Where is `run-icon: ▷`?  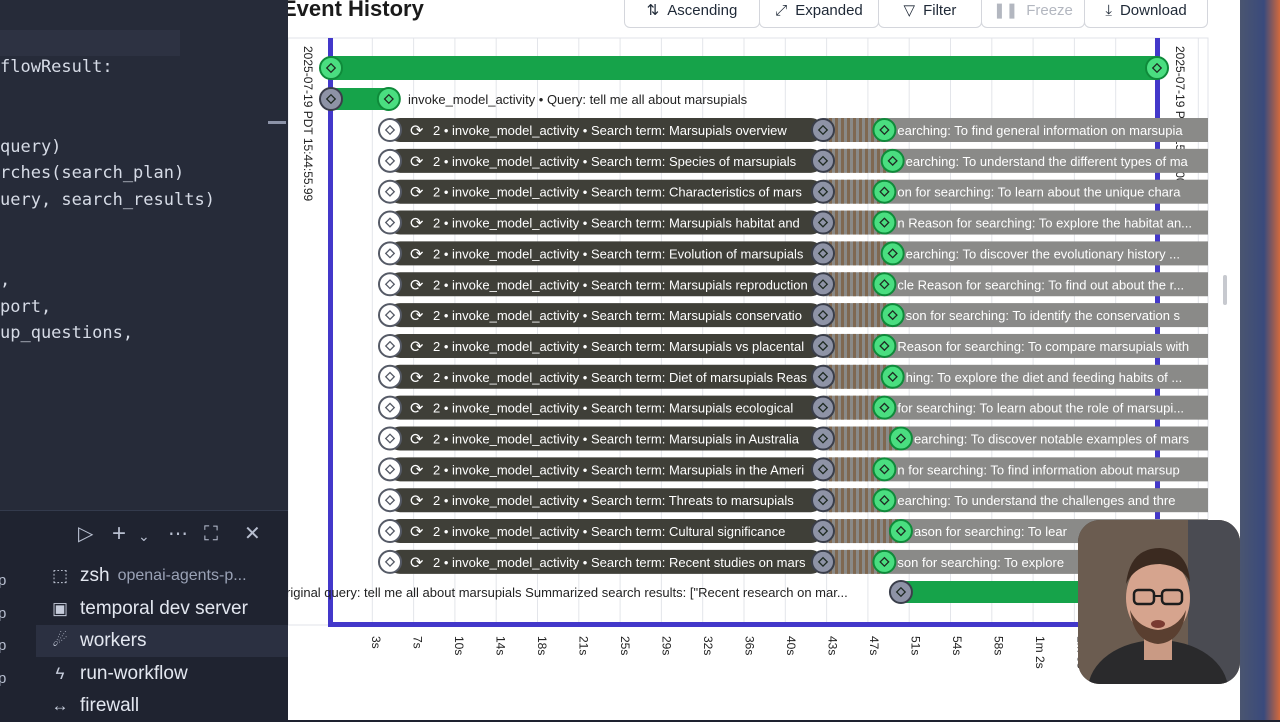
run-icon: ▷ is located at coordinates (85, 534).